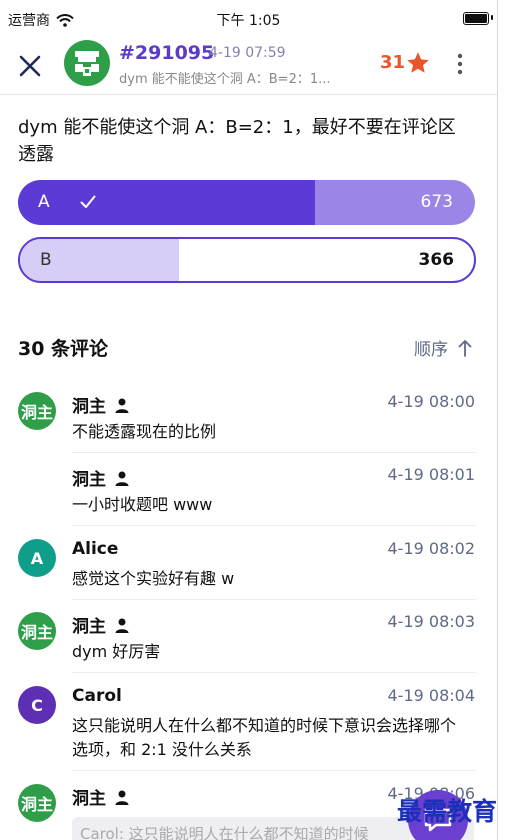  Describe the element at coordinates (63, 349) in the screenshot. I see `comments-count-title: 30 条评论` at that location.